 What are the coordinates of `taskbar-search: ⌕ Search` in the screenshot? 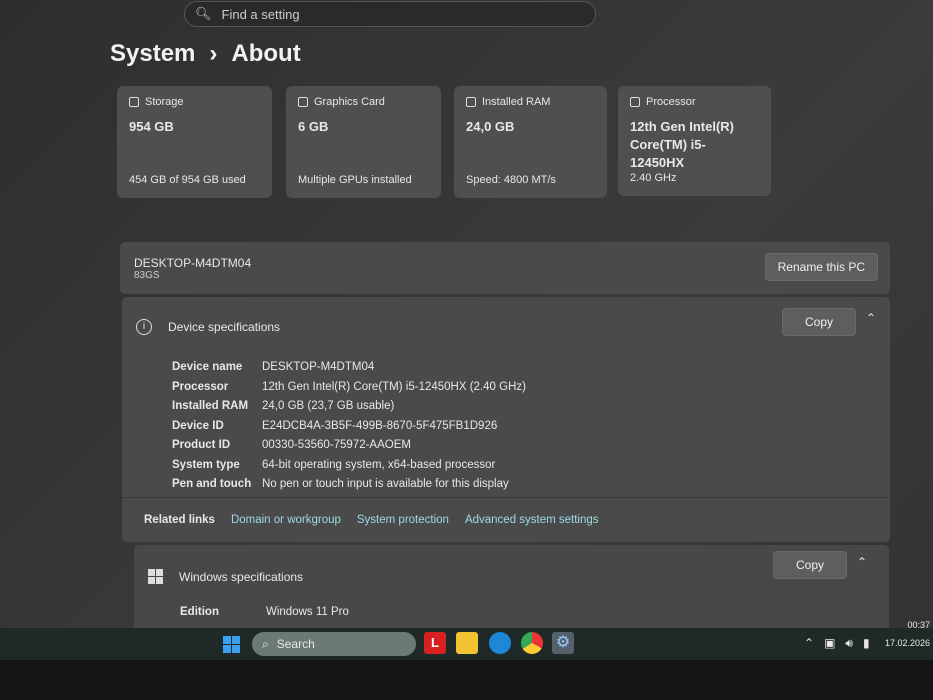 It's located at (334, 644).